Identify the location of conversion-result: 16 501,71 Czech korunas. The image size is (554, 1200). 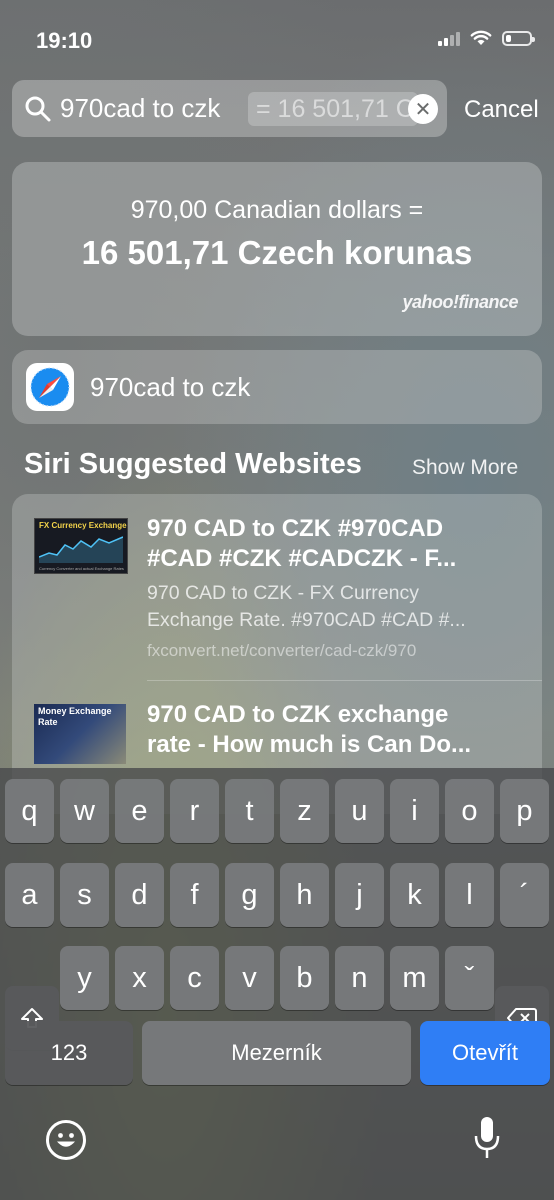
(277, 252).